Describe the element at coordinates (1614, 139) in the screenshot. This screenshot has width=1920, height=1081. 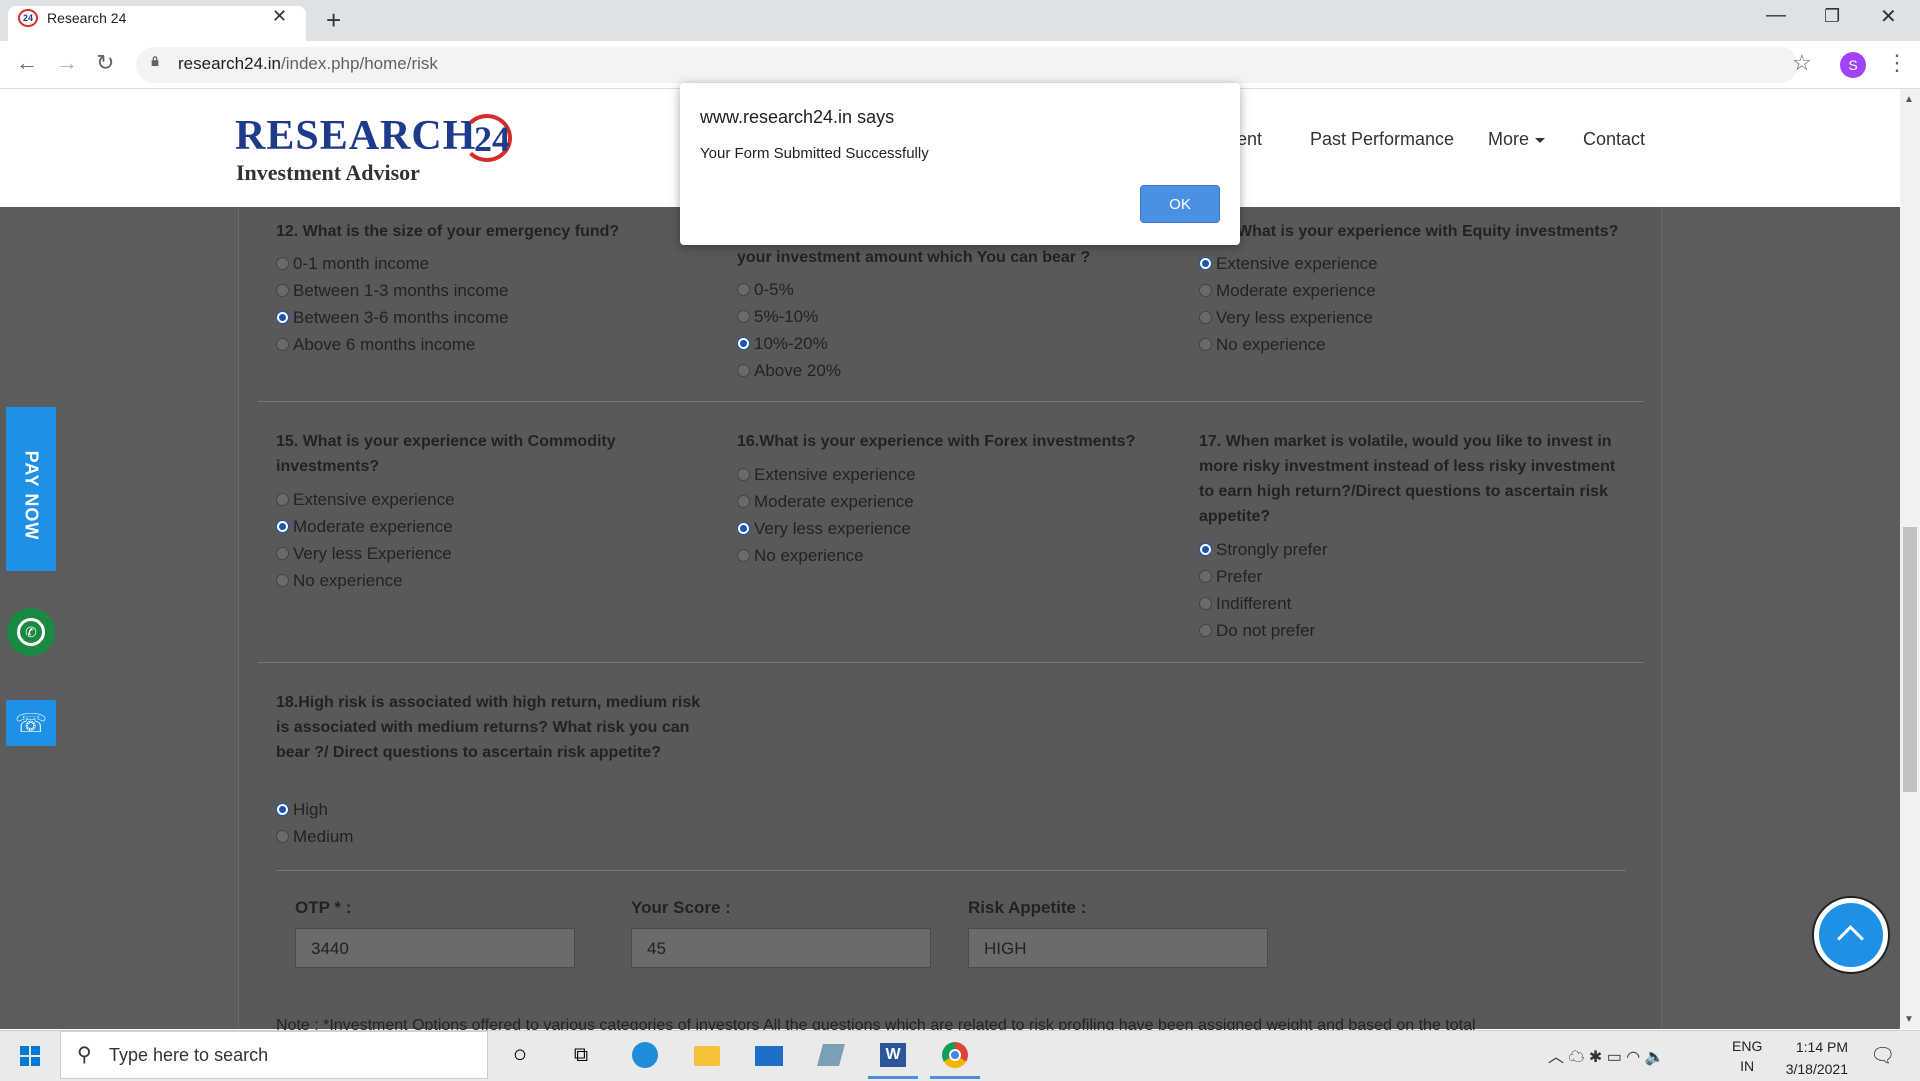
I see `nav-item-contact: Contact` at that location.